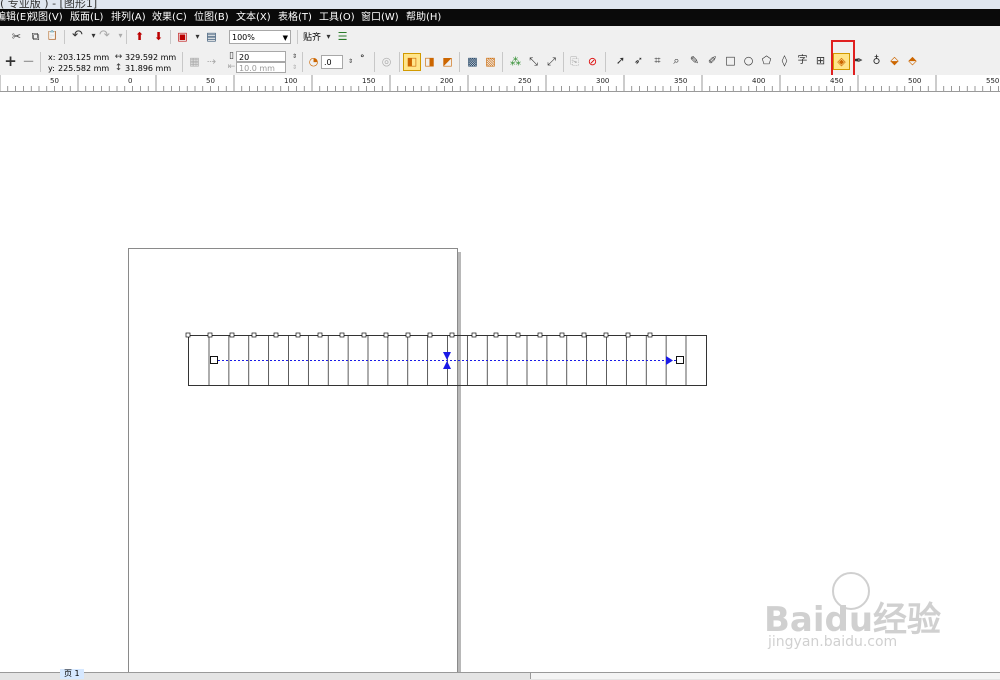 The height and width of the screenshot is (680, 1000). I want to click on blend-direction-icon: ◔, so click(313, 61).